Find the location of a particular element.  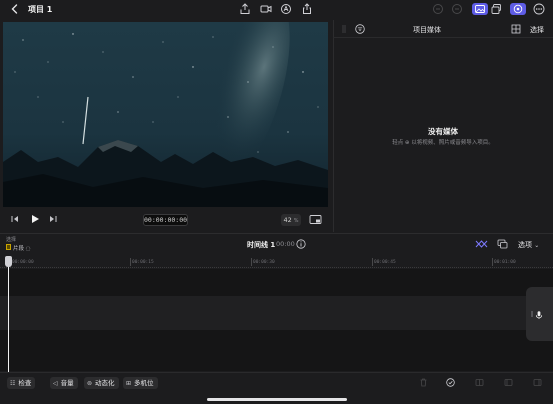

info-icon is located at coordinates (301, 244).